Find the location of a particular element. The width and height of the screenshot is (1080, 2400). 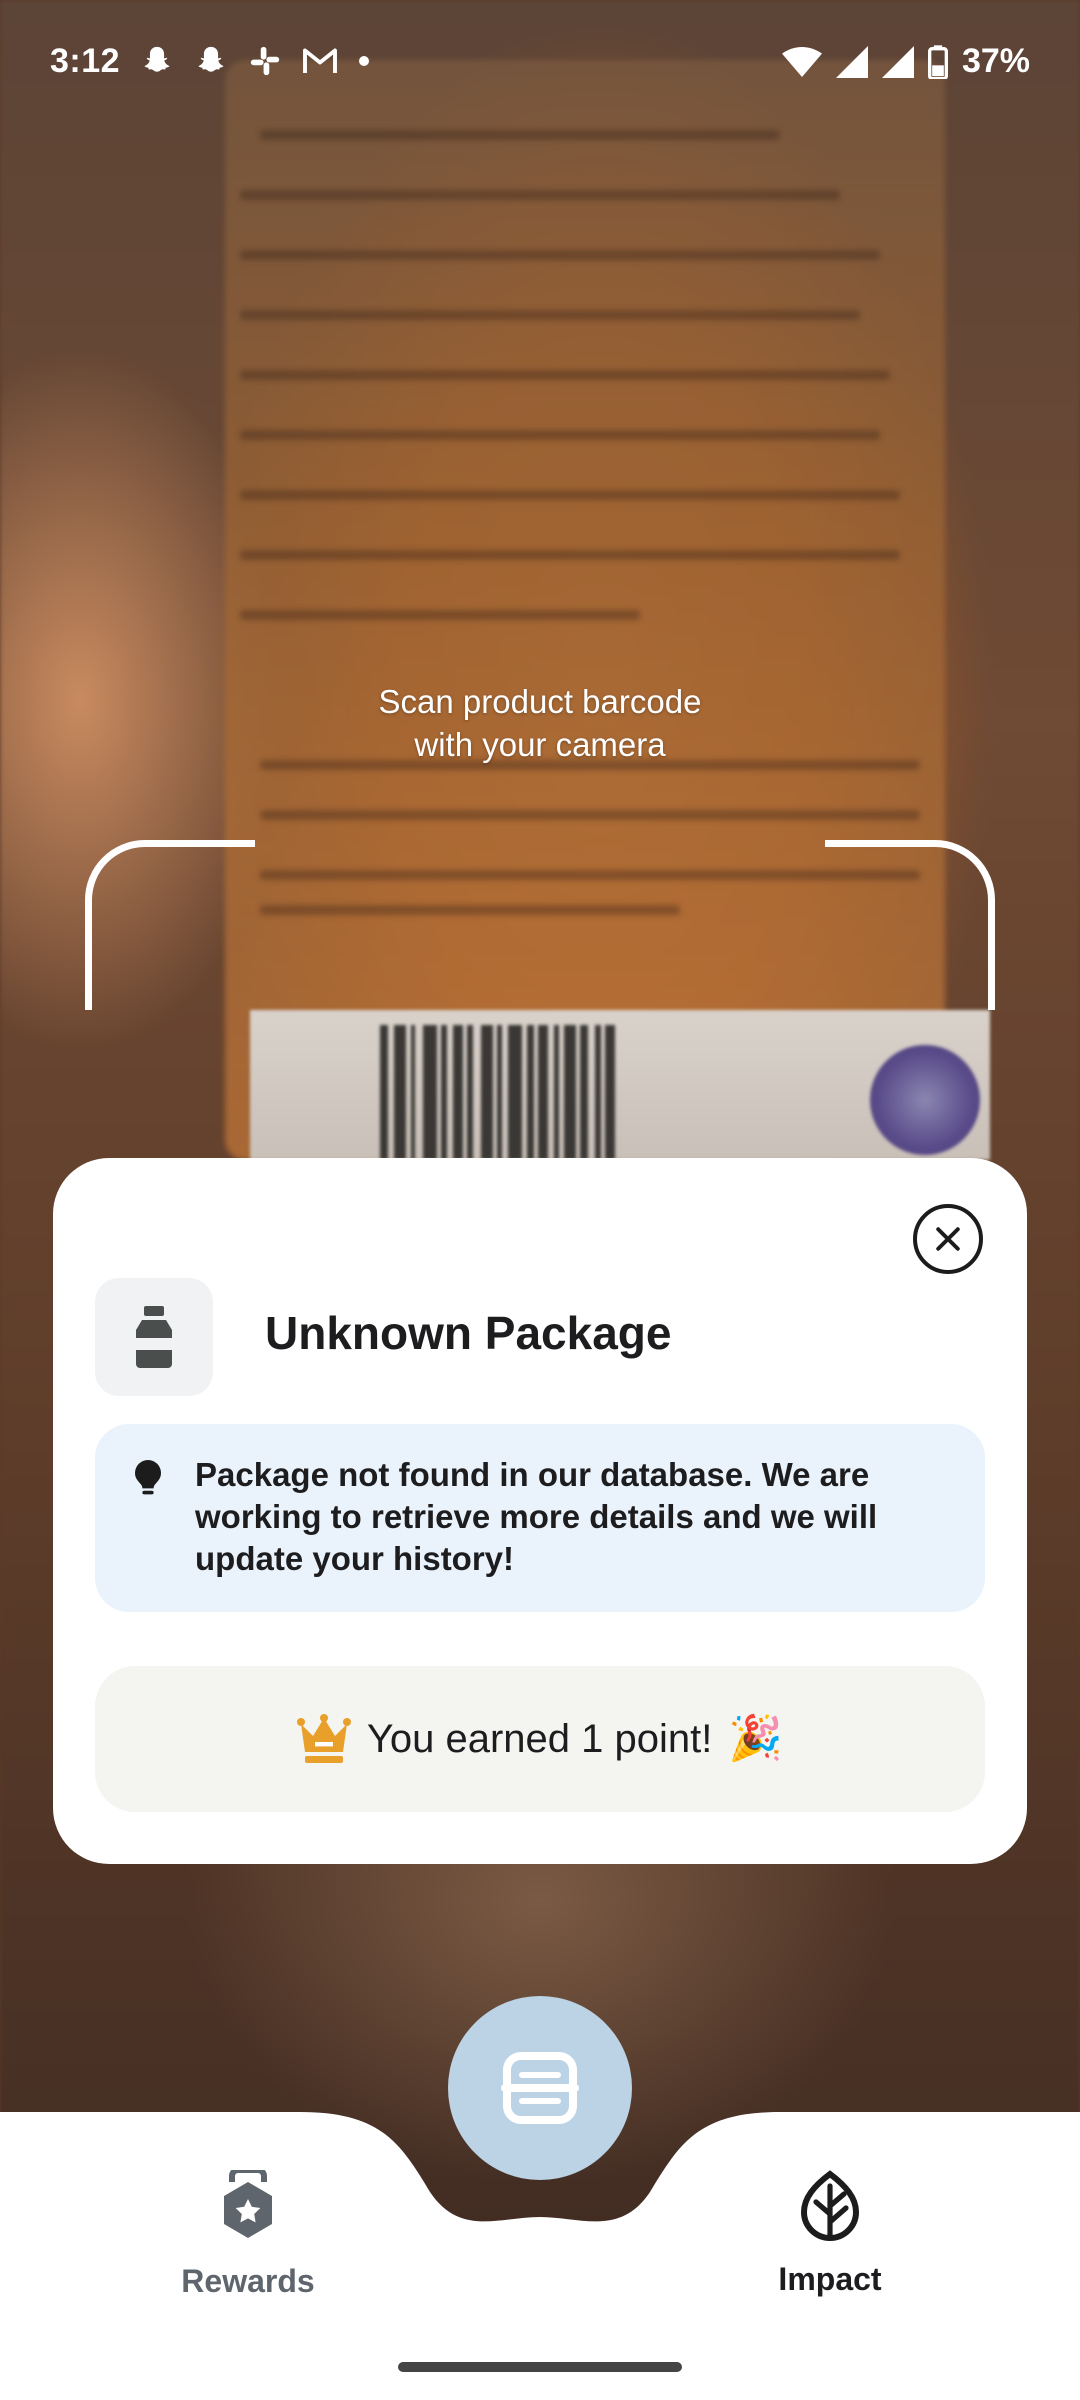

nav-impact-label: Impact is located at coordinates (830, 2279).